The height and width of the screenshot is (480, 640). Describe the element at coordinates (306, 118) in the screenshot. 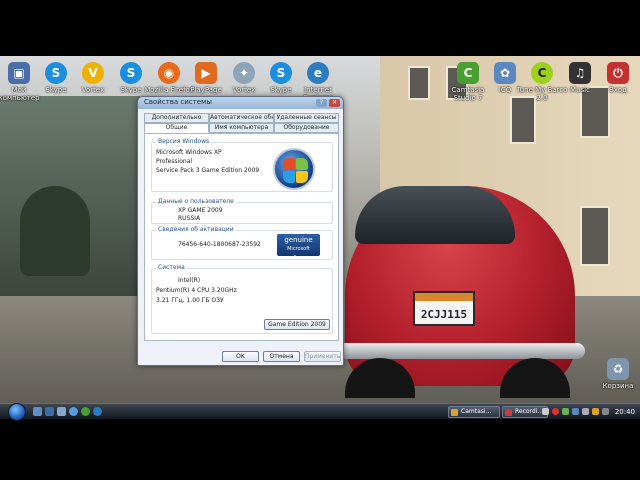

I see `tab-remote: Удаленные сеансы` at that location.